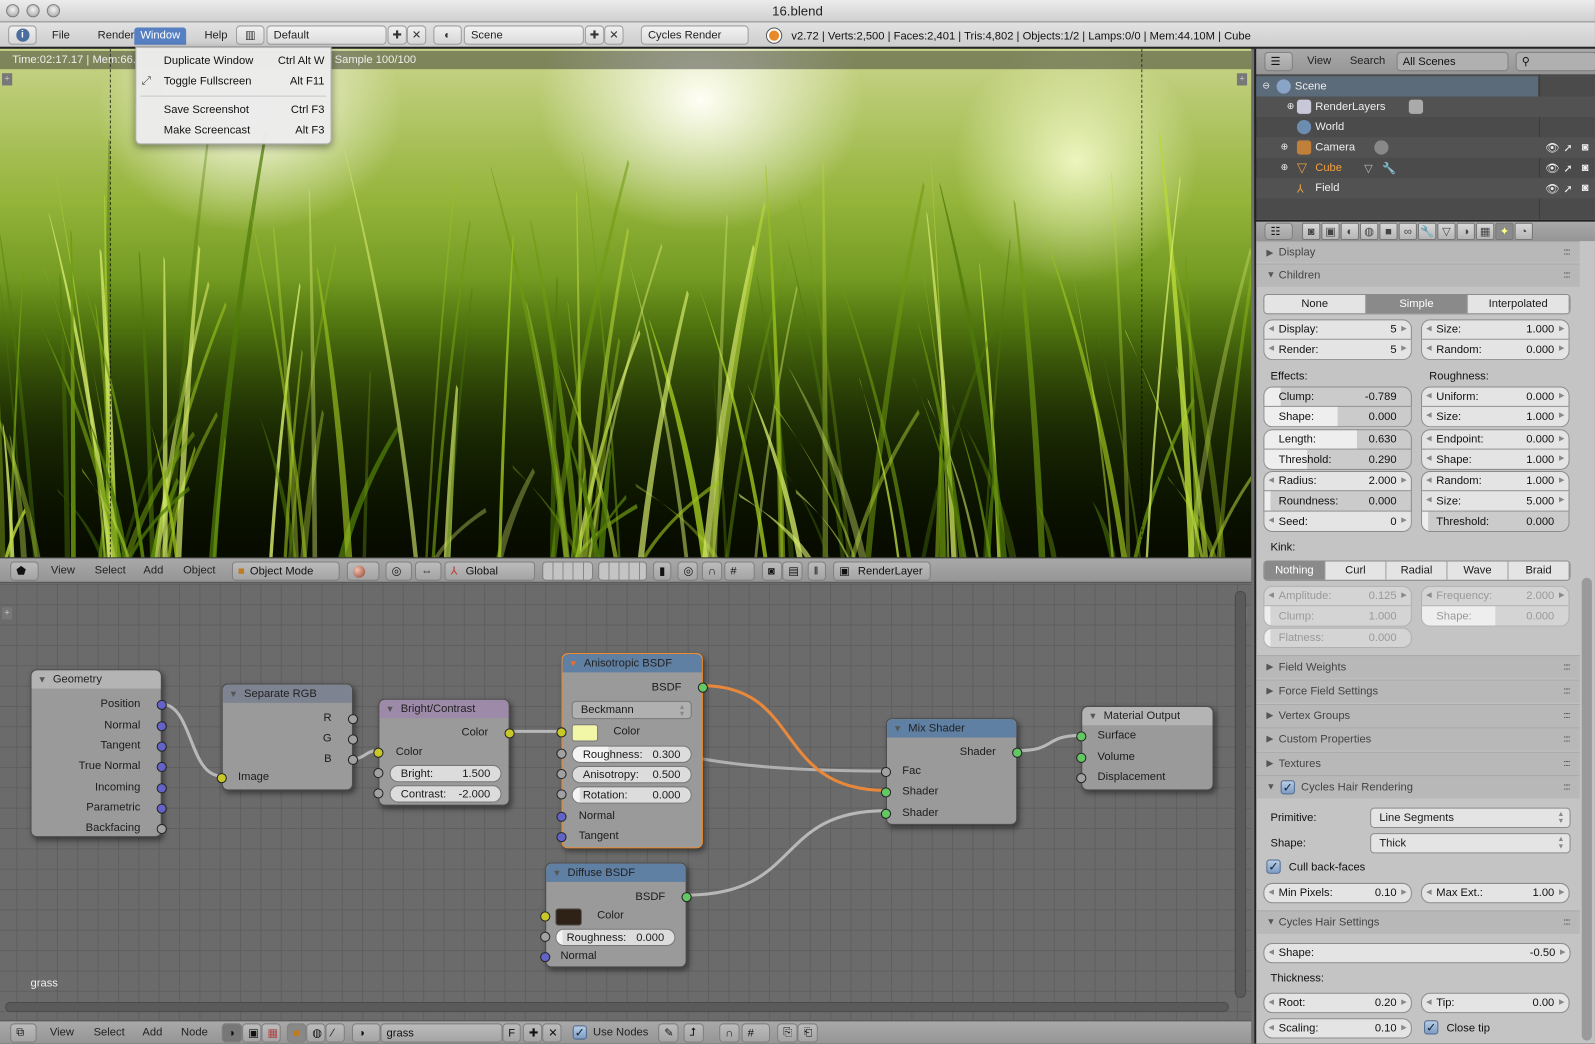 This screenshot has height=1044, width=1595. I want to click on menu-node: Node, so click(194, 1032).